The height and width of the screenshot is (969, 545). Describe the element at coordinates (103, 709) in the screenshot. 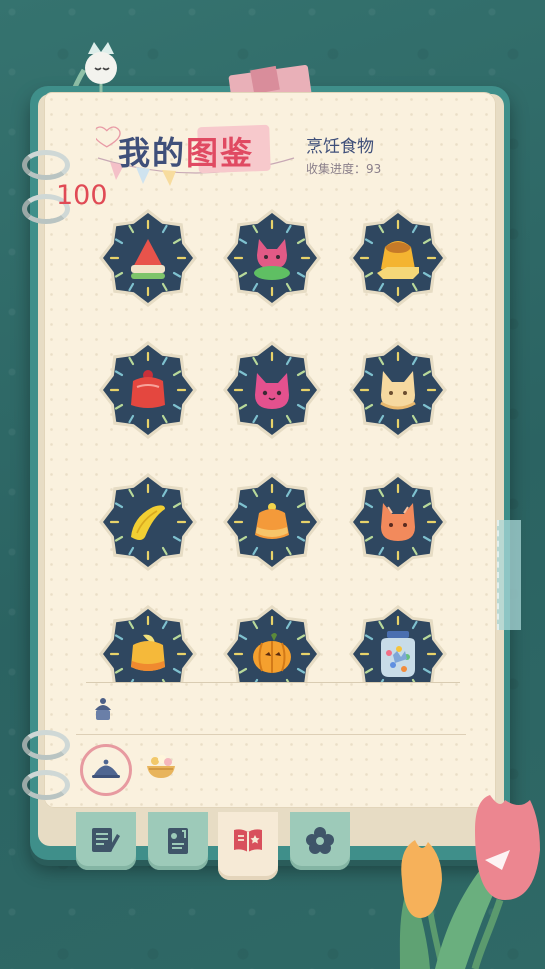

I see `cupcake-icon` at that location.